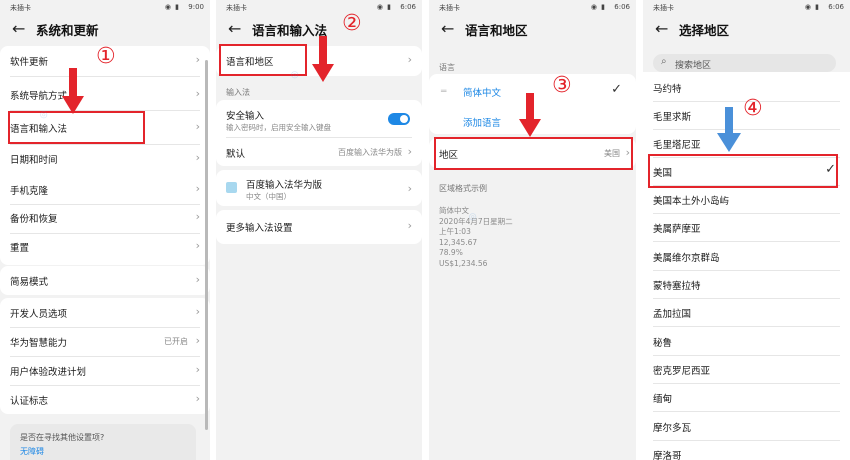 The height and width of the screenshot is (460, 850). What do you see at coordinates (753, 108) in the screenshot?
I see `step-number-4: ④` at bounding box center [753, 108].